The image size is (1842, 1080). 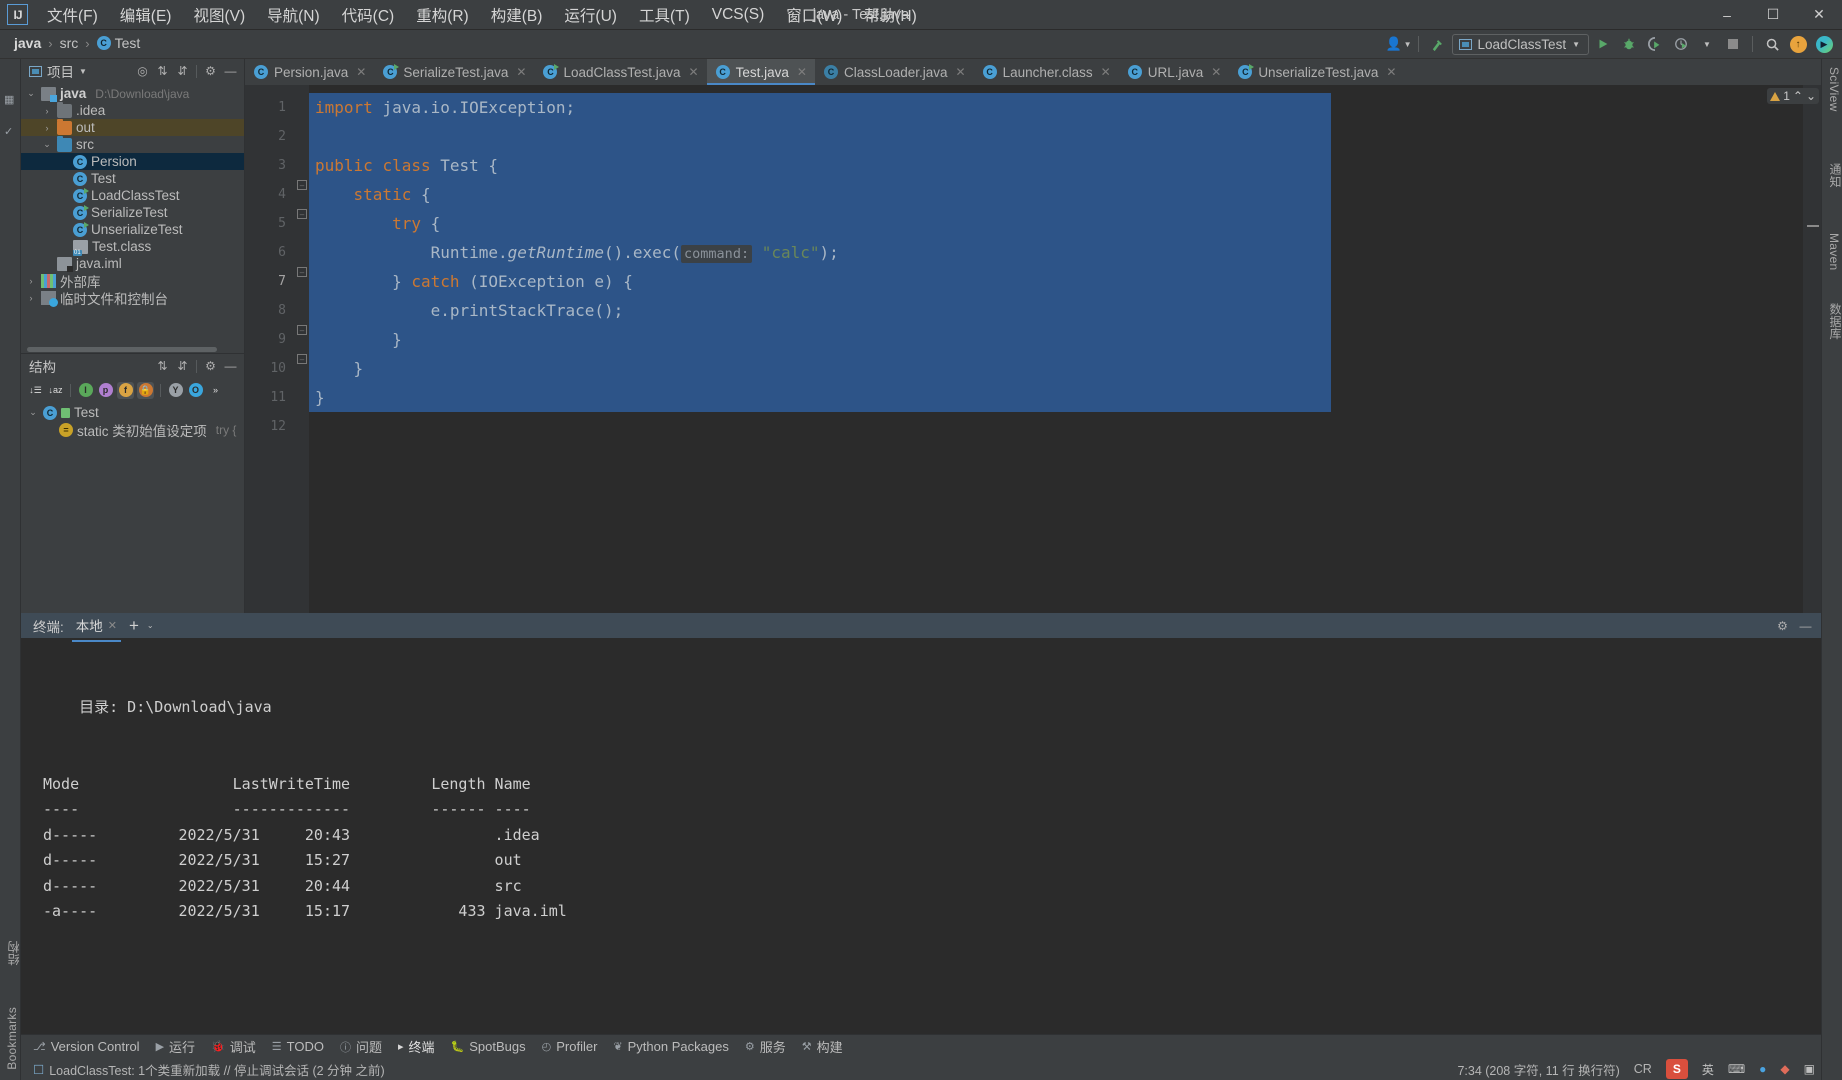 What do you see at coordinates (142, 71) in the screenshot?
I see `select-opened-file-icon: ◎` at bounding box center [142, 71].